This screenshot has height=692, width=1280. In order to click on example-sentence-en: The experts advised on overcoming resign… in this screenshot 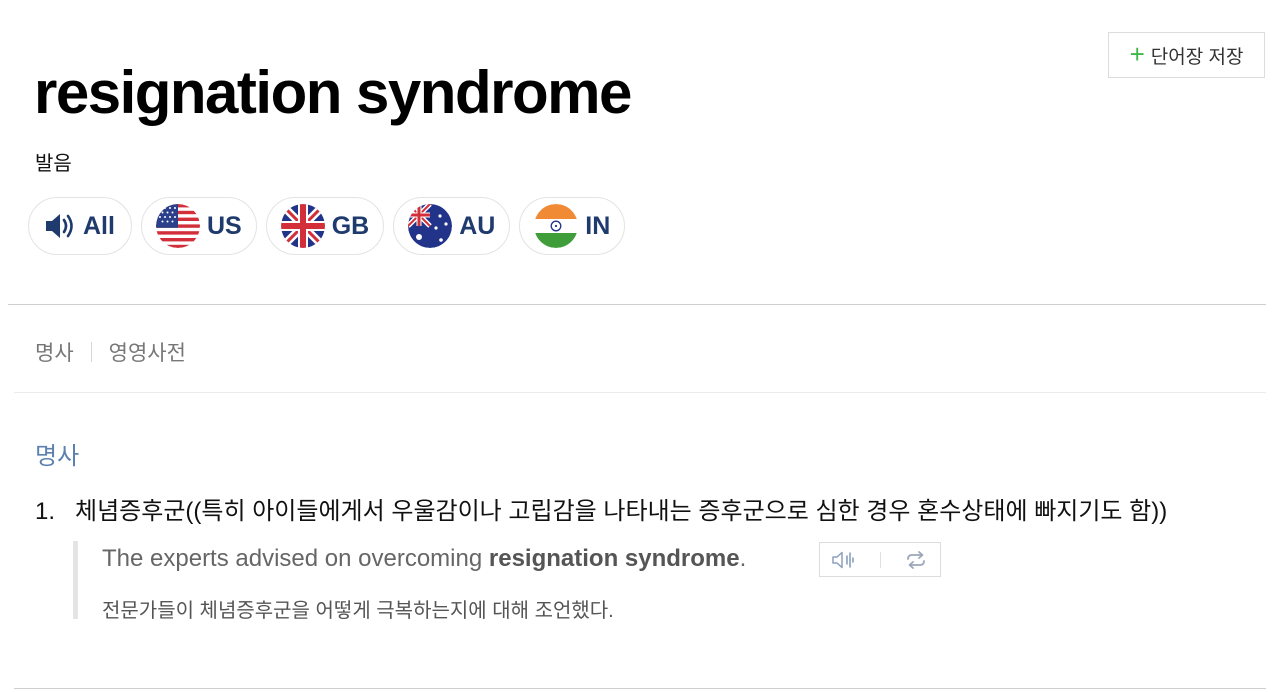, I will do `click(424, 559)`.